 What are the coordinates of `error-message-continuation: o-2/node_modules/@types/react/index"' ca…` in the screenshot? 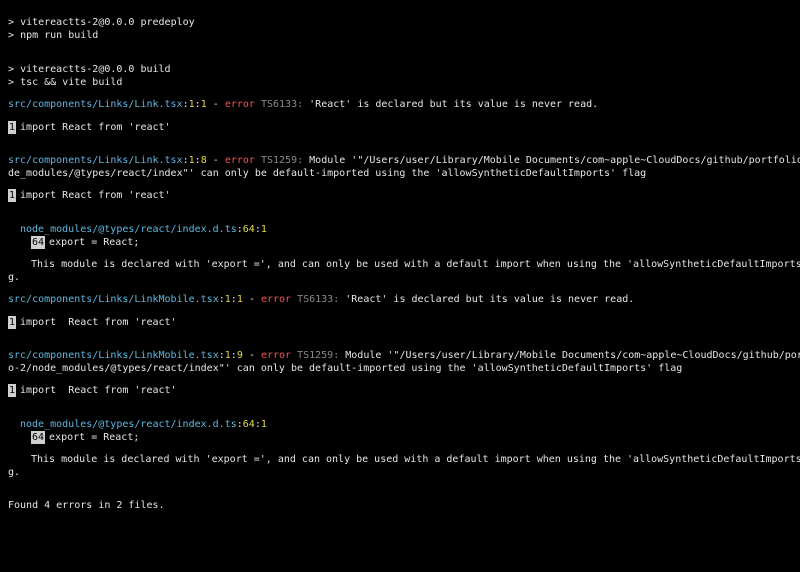 It's located at (345, 368).